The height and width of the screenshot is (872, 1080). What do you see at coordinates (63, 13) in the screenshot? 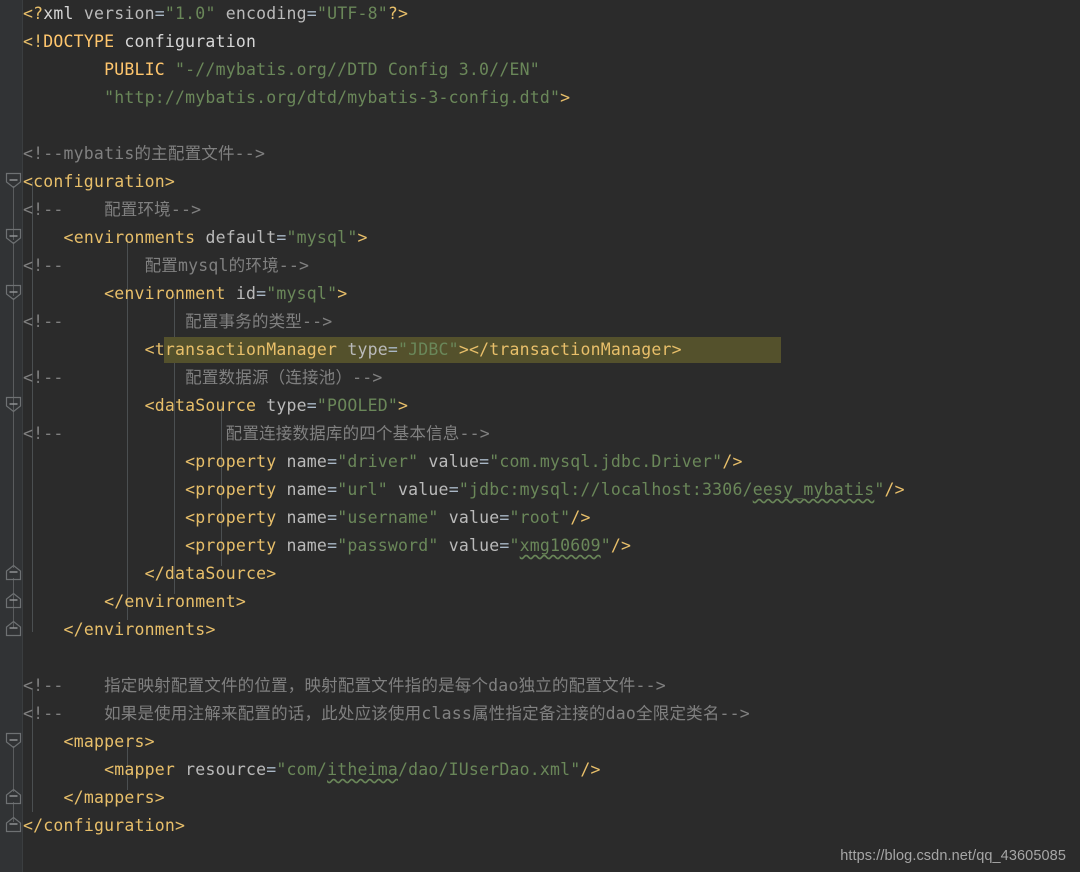
I see `code-token: xml` at bounding box center [63, 13].